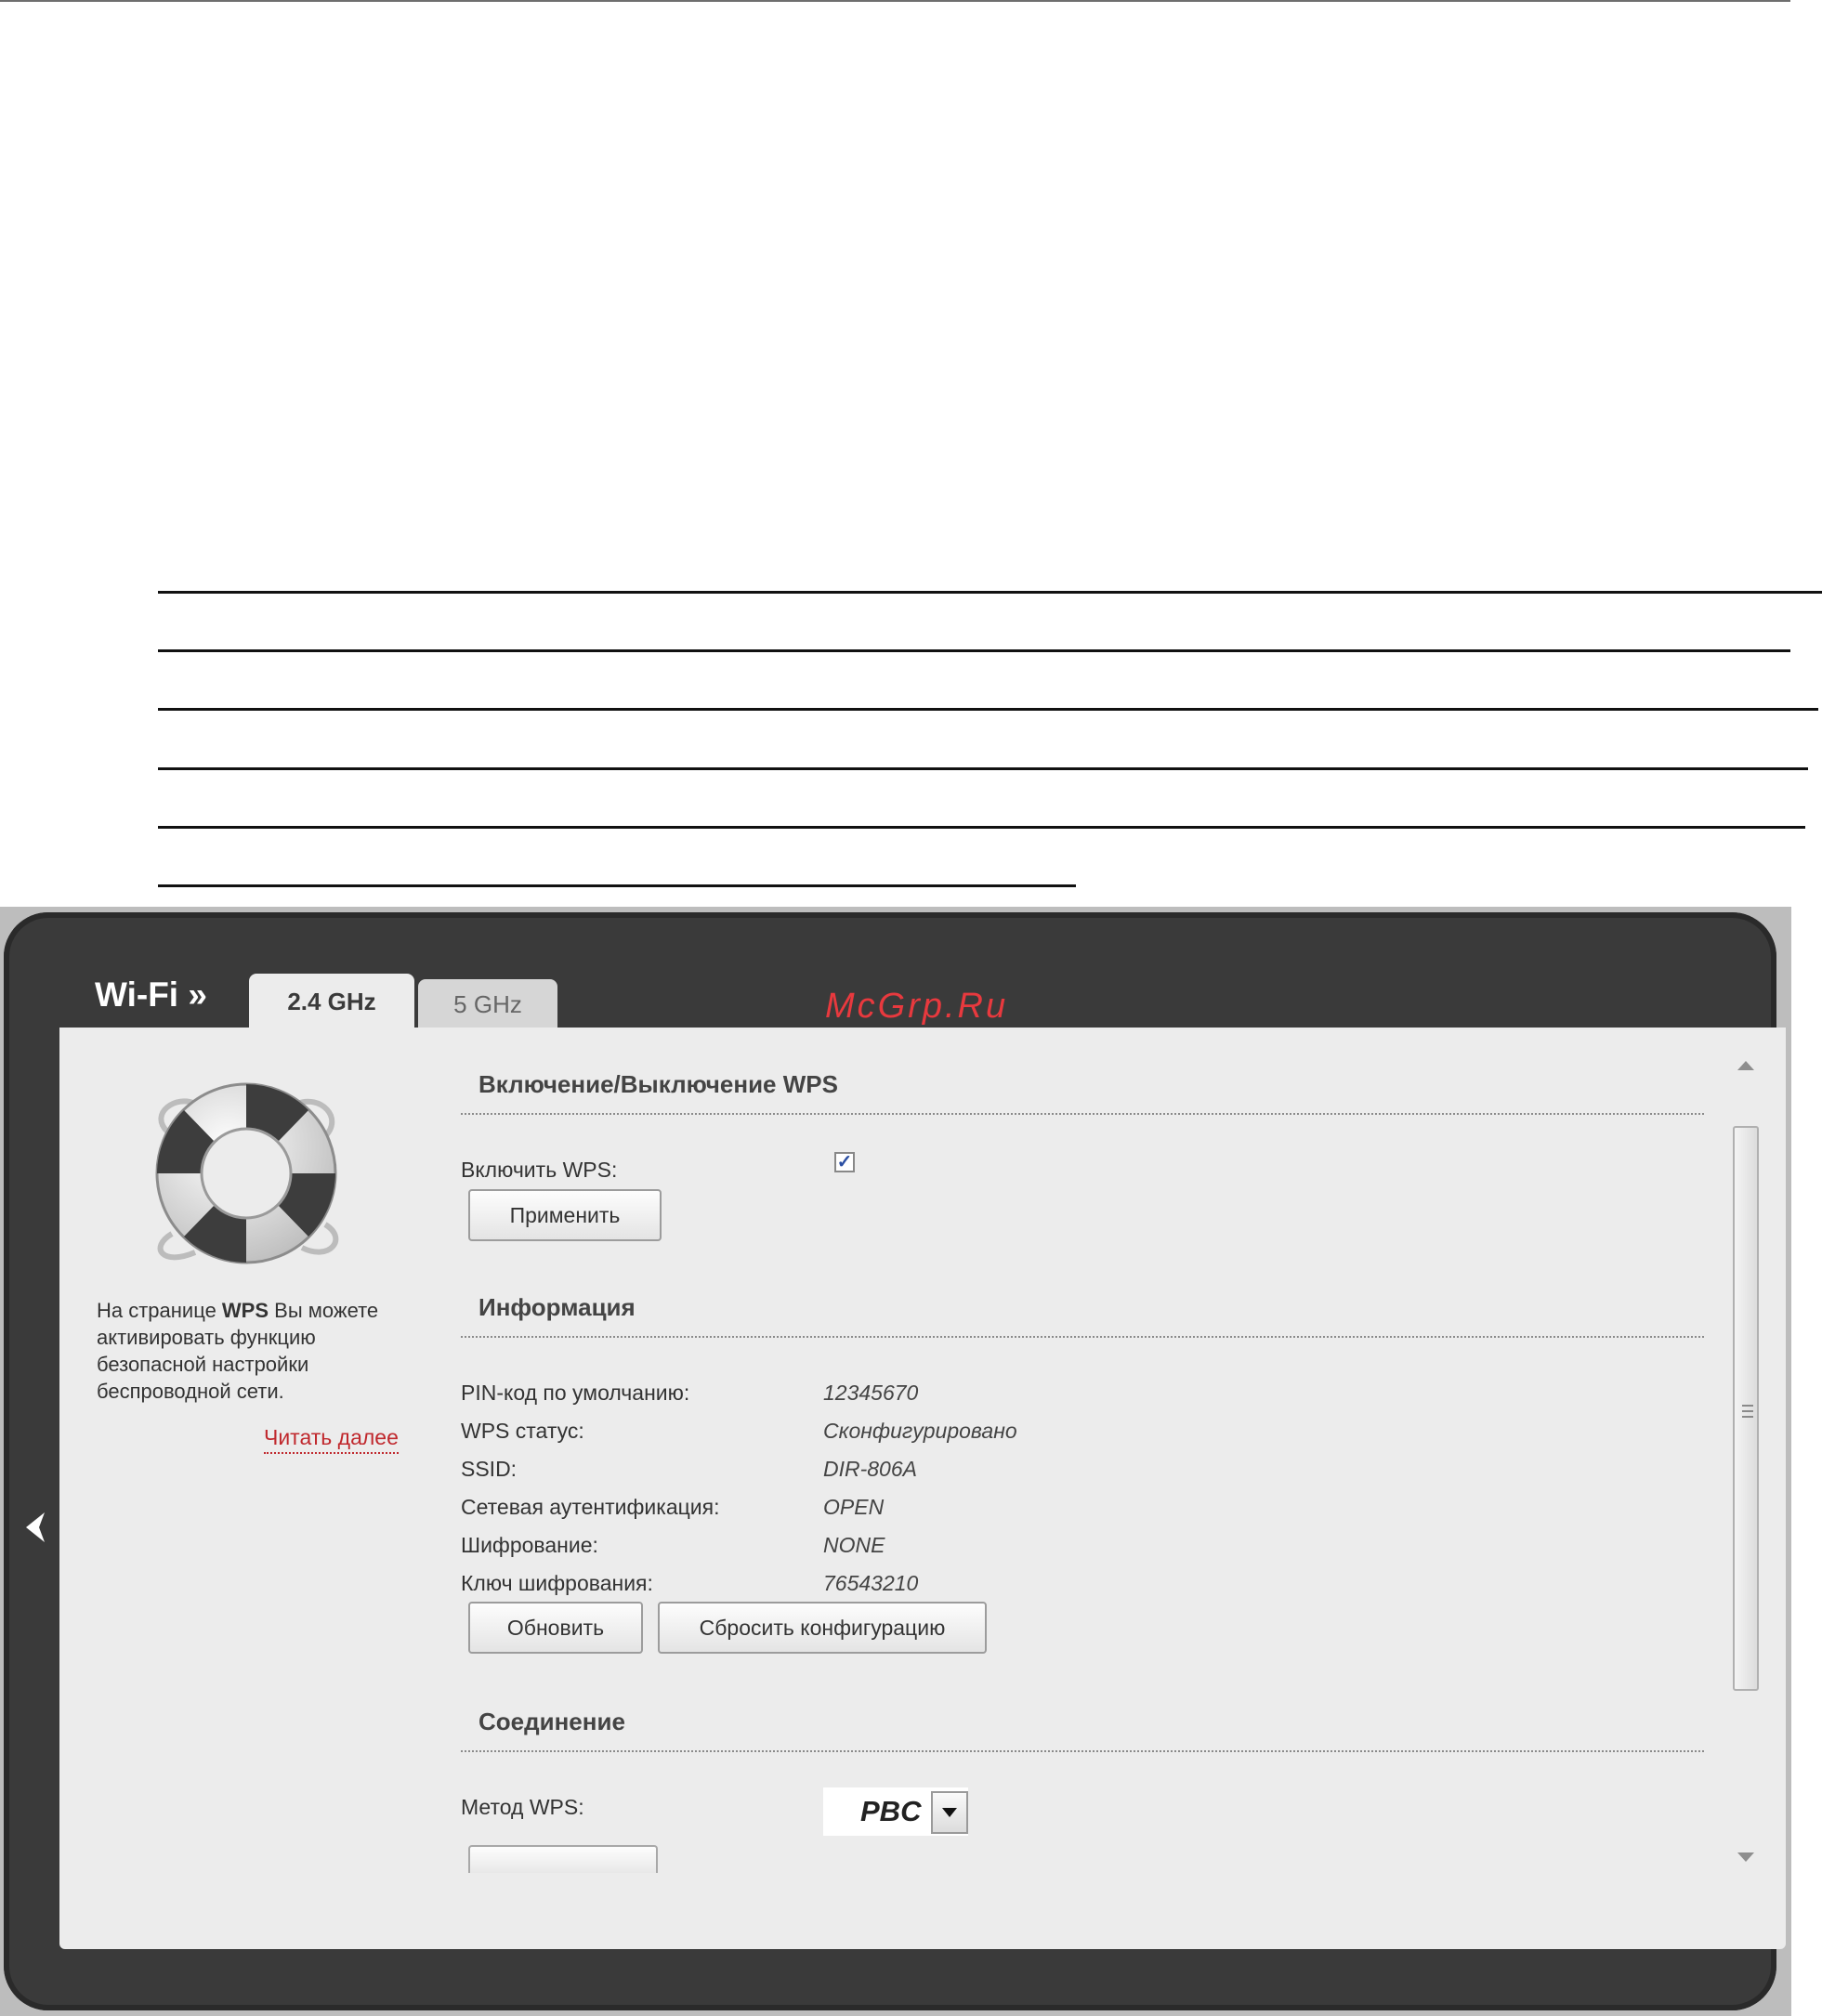 The width and height of the screenshot is (1822, 2016). What do you see at coordinates (891, 1811) in the screenshot?
I see `wps-method-value: PBC` at bounding box center [891, 1811].